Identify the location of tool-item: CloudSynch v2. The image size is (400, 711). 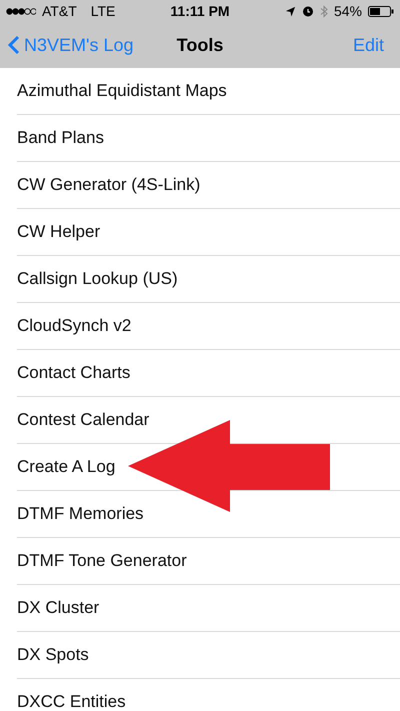
(208, 326).